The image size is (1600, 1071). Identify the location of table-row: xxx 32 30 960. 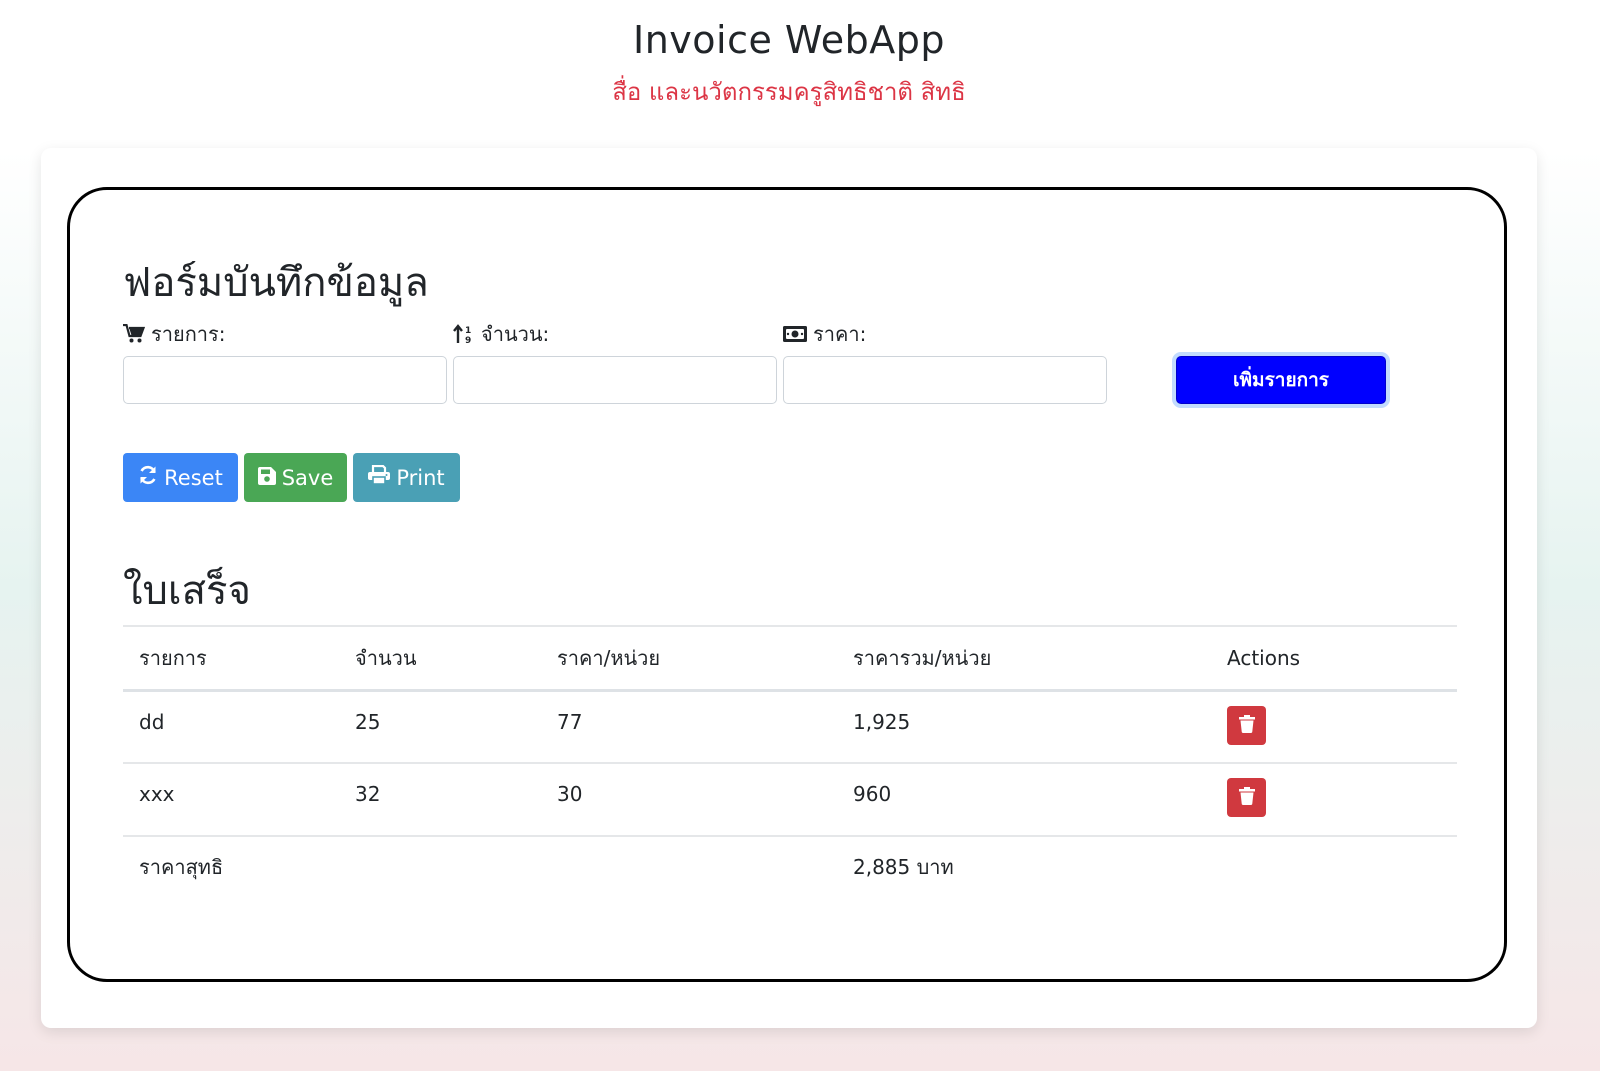
(790, 799).